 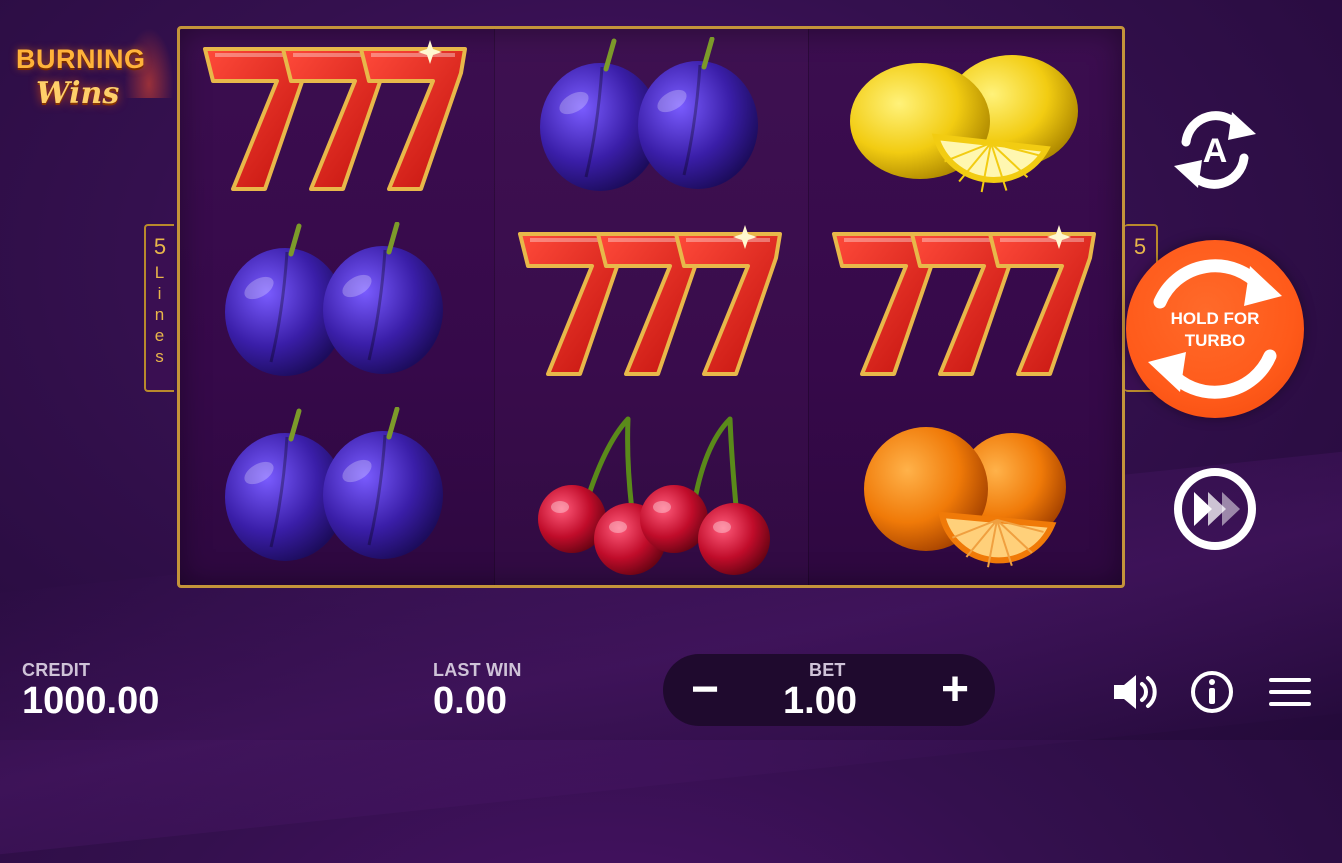 I want to click on autoplay-button: A, so click(x=1215, y=150).